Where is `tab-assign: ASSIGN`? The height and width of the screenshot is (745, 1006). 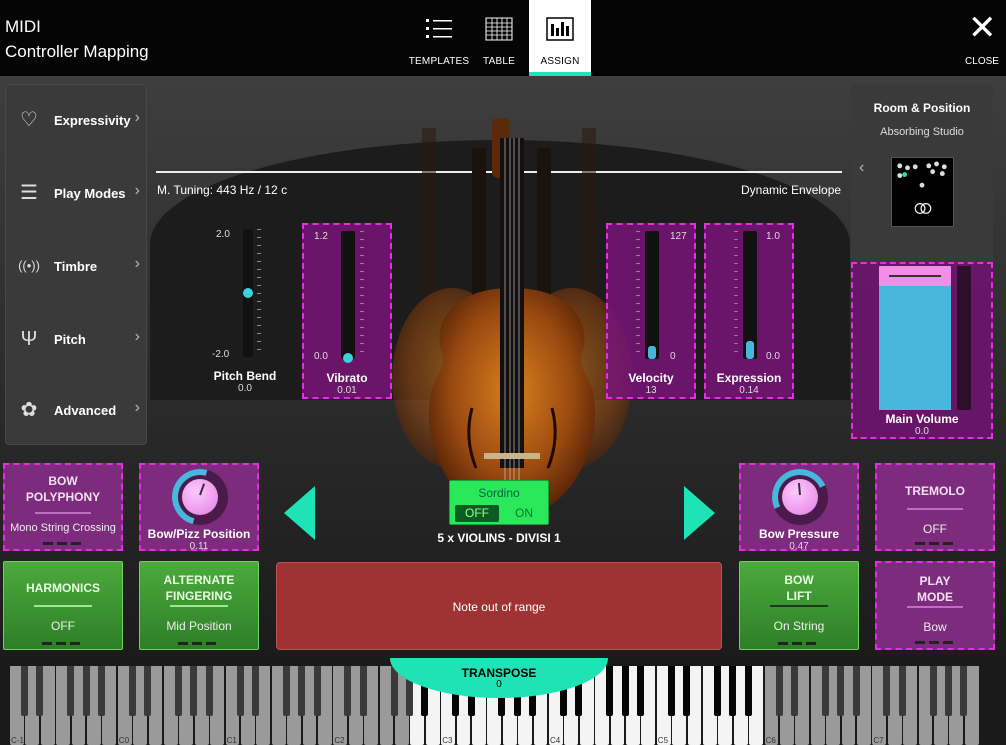 tab-assign: ASSIGN is located at coordinates (560, 38).